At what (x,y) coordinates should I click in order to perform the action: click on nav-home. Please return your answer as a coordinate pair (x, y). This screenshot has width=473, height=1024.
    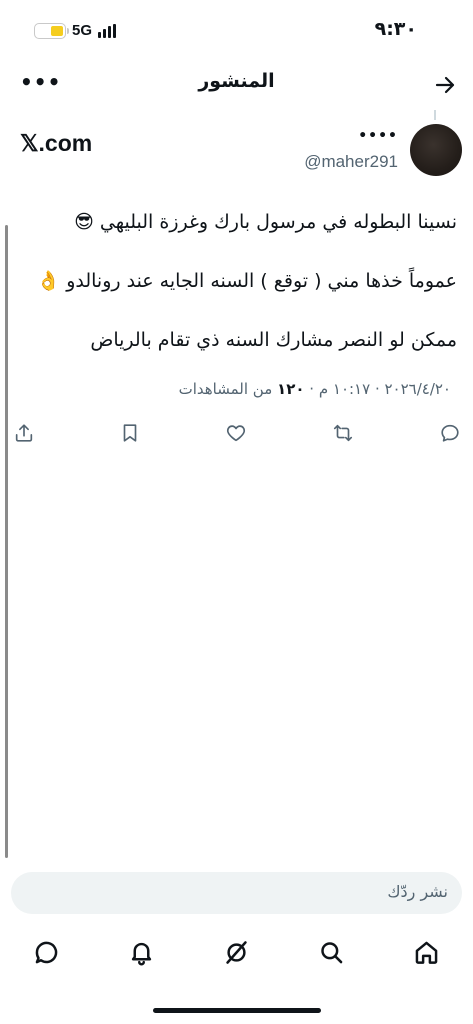
    Looking at the image, I should click on (426, 952).